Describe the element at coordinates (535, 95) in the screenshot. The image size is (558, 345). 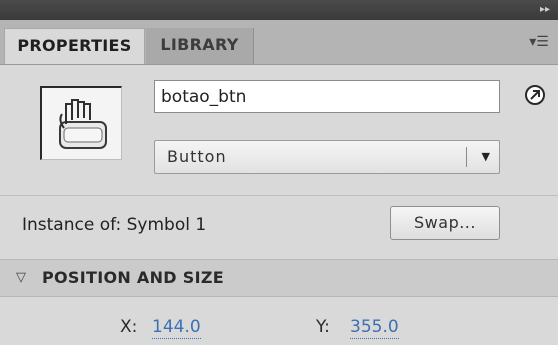
I see `arrow-circle-icon` at that location.